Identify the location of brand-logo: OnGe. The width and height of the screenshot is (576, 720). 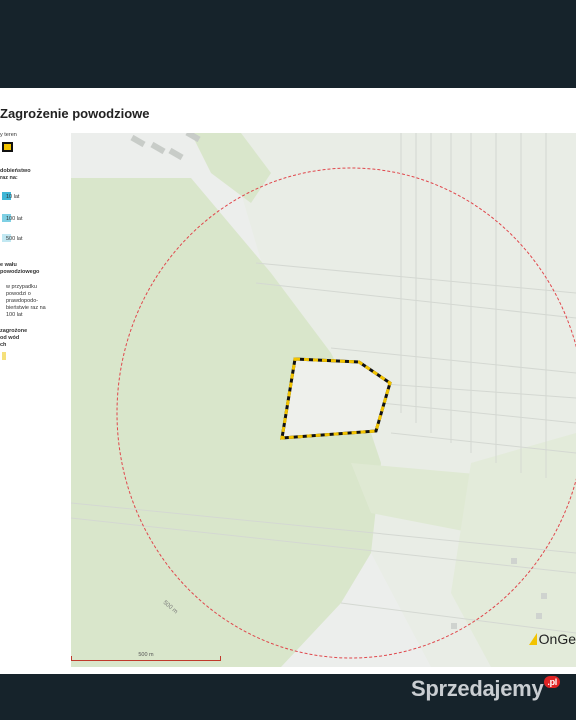
(552, 639).